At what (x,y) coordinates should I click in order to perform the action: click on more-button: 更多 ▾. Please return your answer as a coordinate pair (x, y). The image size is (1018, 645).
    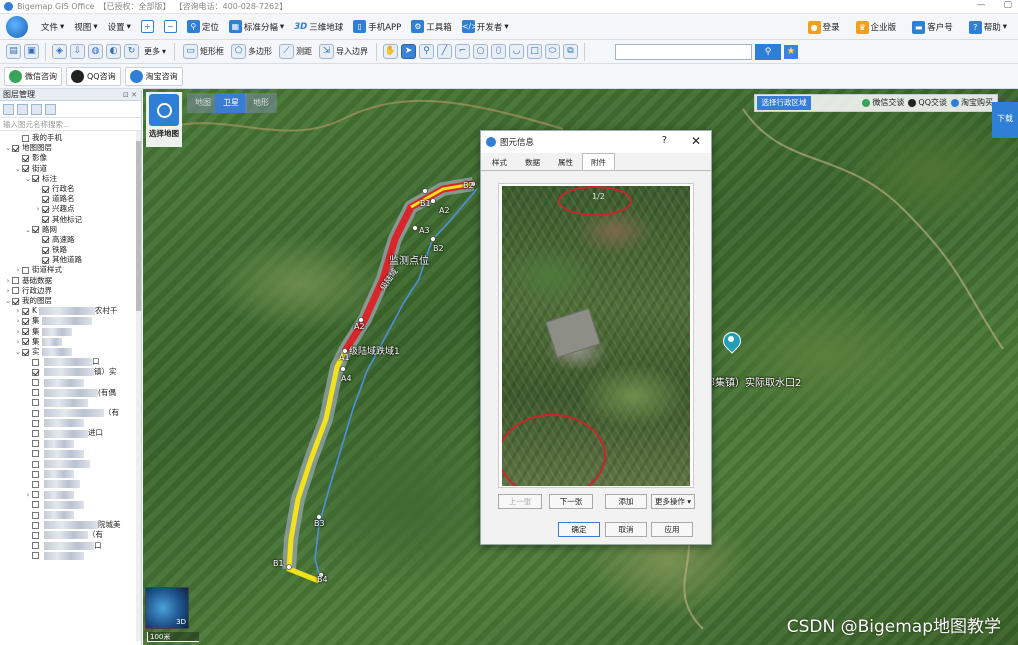
    Looking at the image, I should click on (155, 51).